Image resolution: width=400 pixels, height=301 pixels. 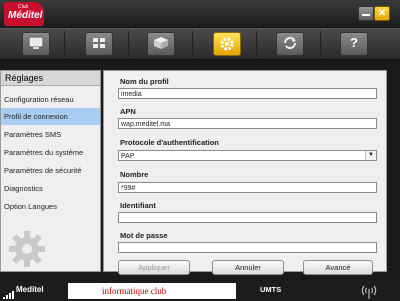 What do you see at coordinates (144, 235) in the screenshot?
I see `password-label: Mot de passe` at bounding box center [144, 235].